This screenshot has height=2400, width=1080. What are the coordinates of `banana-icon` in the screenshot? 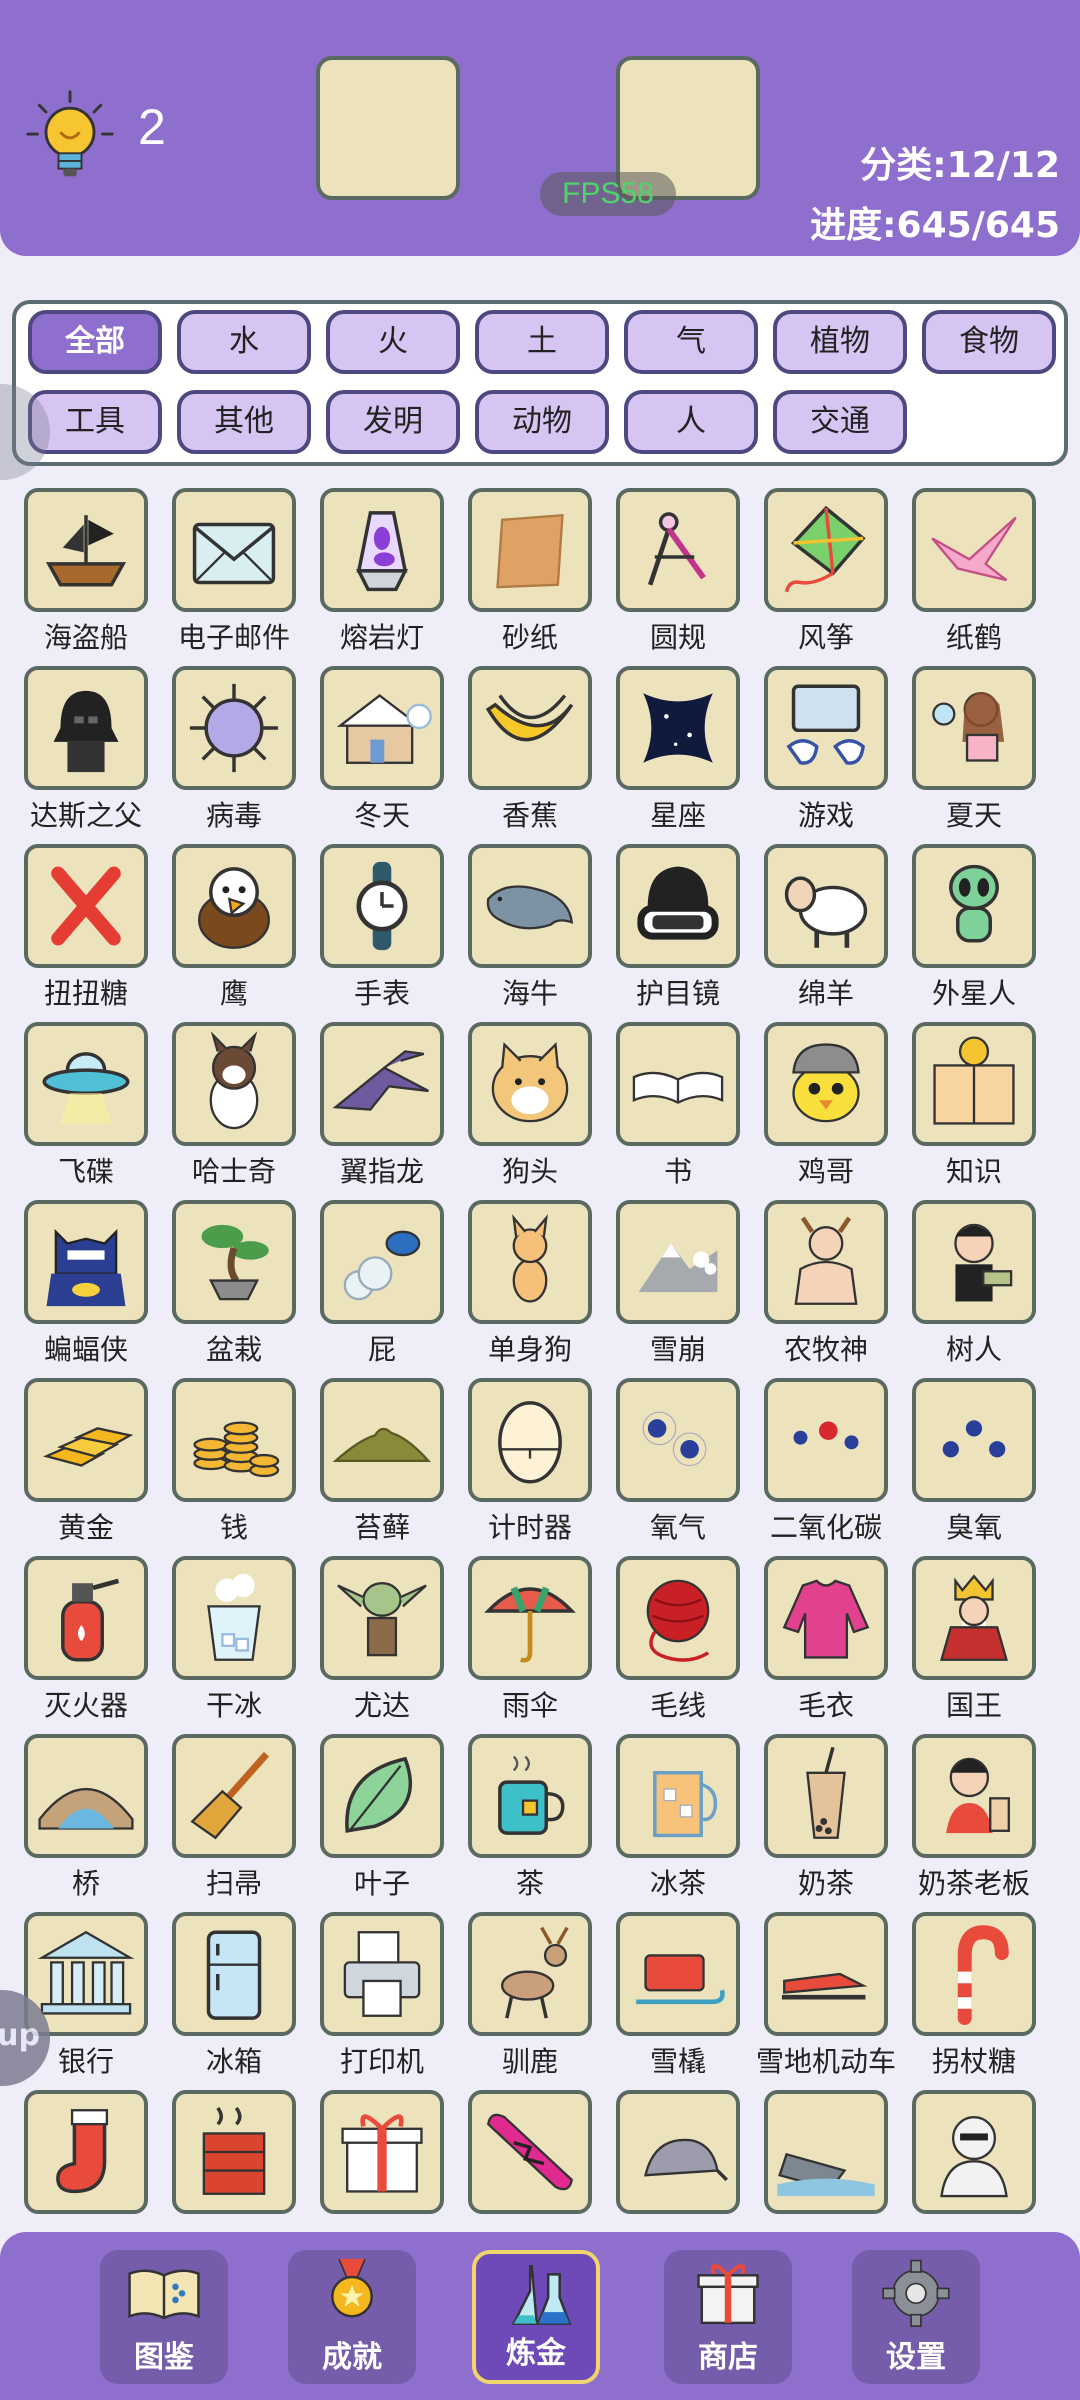 It's located at (529, 718).